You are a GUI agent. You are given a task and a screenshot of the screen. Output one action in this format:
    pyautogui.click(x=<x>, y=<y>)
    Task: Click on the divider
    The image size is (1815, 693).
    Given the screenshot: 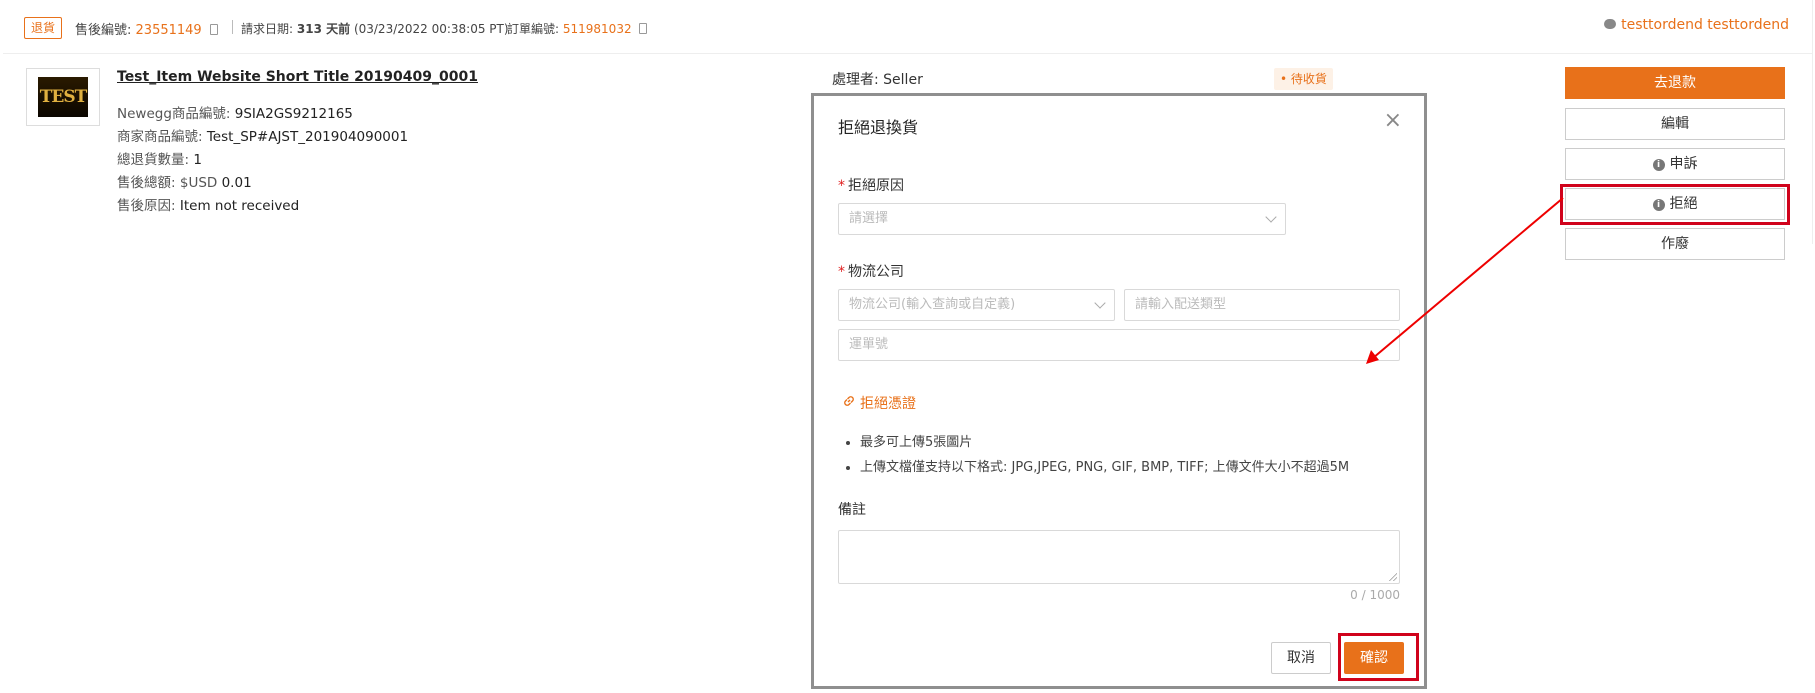 What is the action you would take?
    pyautogui.click(x=232, y=27)
    